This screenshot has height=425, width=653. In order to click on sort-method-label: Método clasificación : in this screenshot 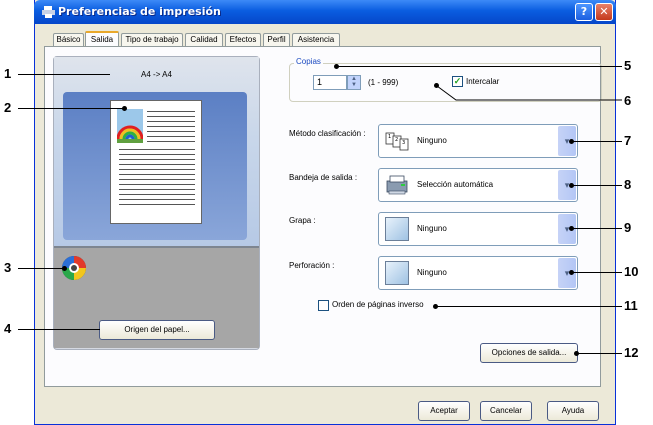, I will do `click(327, 133)`.